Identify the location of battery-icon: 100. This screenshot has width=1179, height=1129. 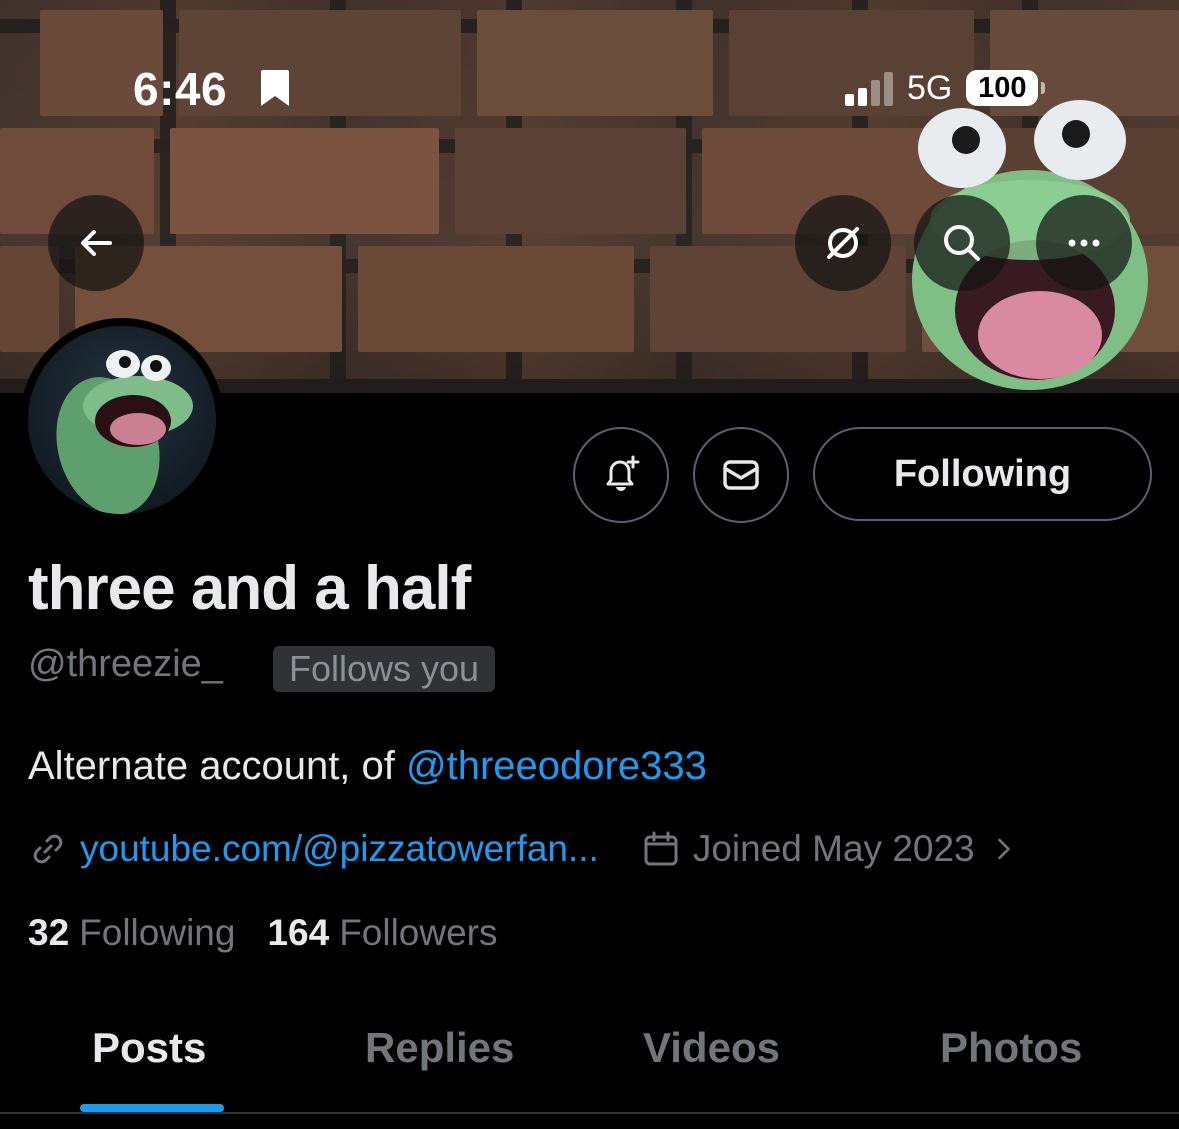
(1006, 88).